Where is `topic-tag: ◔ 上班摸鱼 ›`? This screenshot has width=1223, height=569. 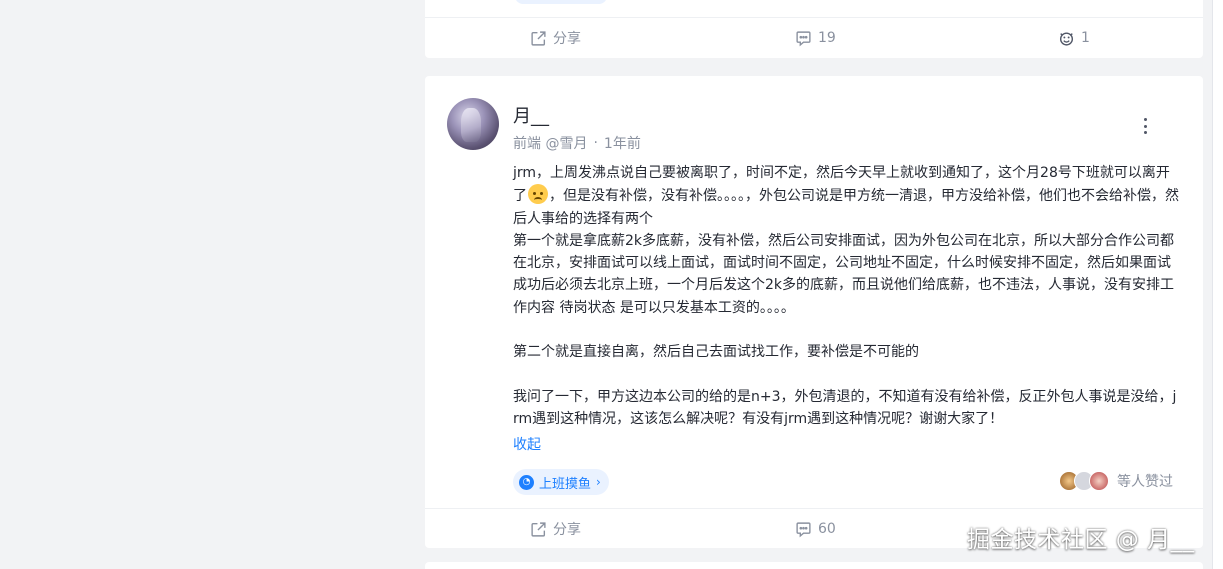
topic-tag: ◔ 上班摸鱼 › is located at coordinates (561, 482).